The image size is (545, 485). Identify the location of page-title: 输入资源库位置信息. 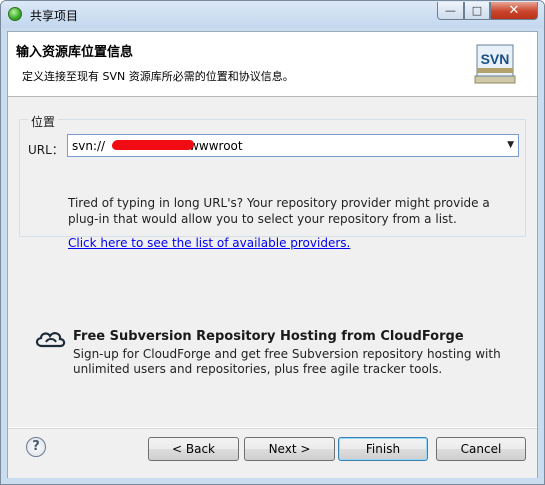
(75, 52).